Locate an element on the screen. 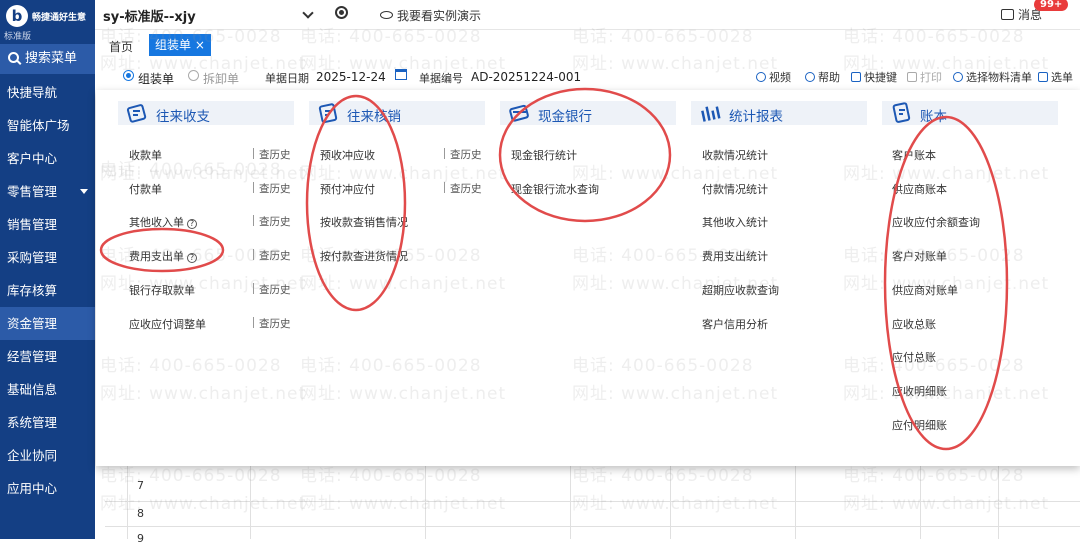 This screenshot has height=545, width=1080. menu-column-ledgers: 账本 is located at coordinates (970, 113).